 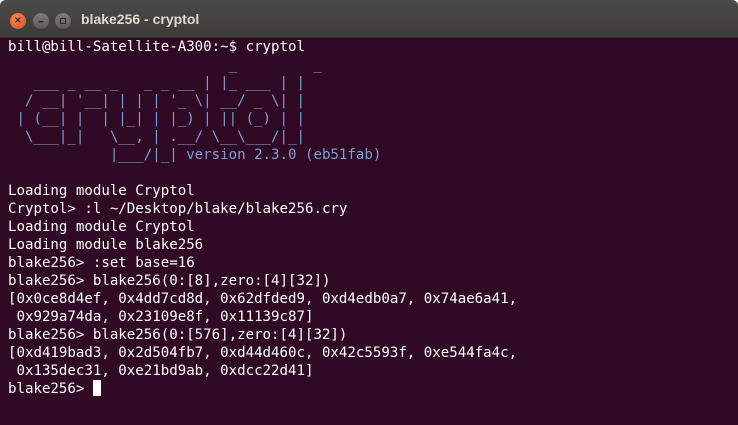 I want to click on close-button: ×, so click(x=18, y=21).